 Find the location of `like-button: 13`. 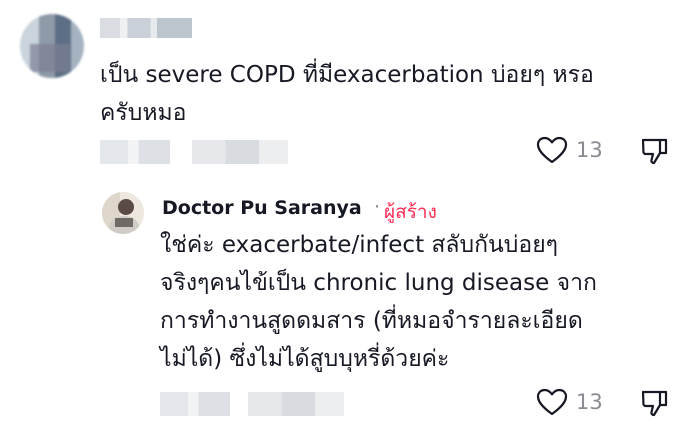

like-button: 13 is located at coordinates (569, 150).